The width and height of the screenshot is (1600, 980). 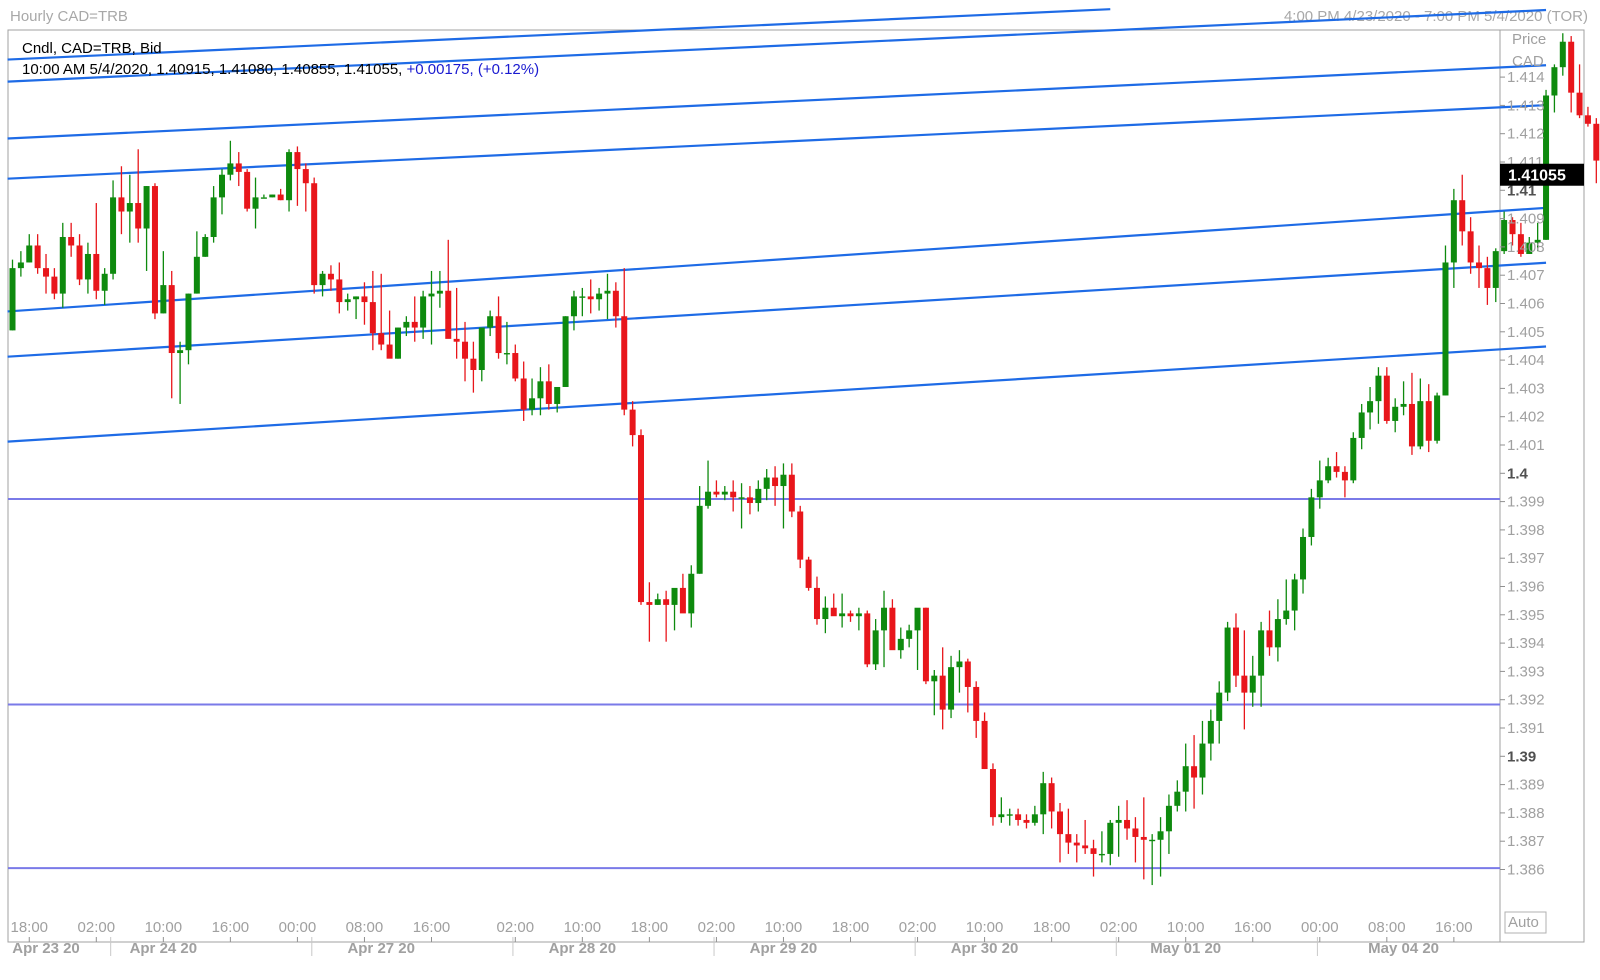 What do you see at coordinates (1526, 417) in the screenshot?
I see `y-tick-label: 1.402` at bounding box center [1526, 417].